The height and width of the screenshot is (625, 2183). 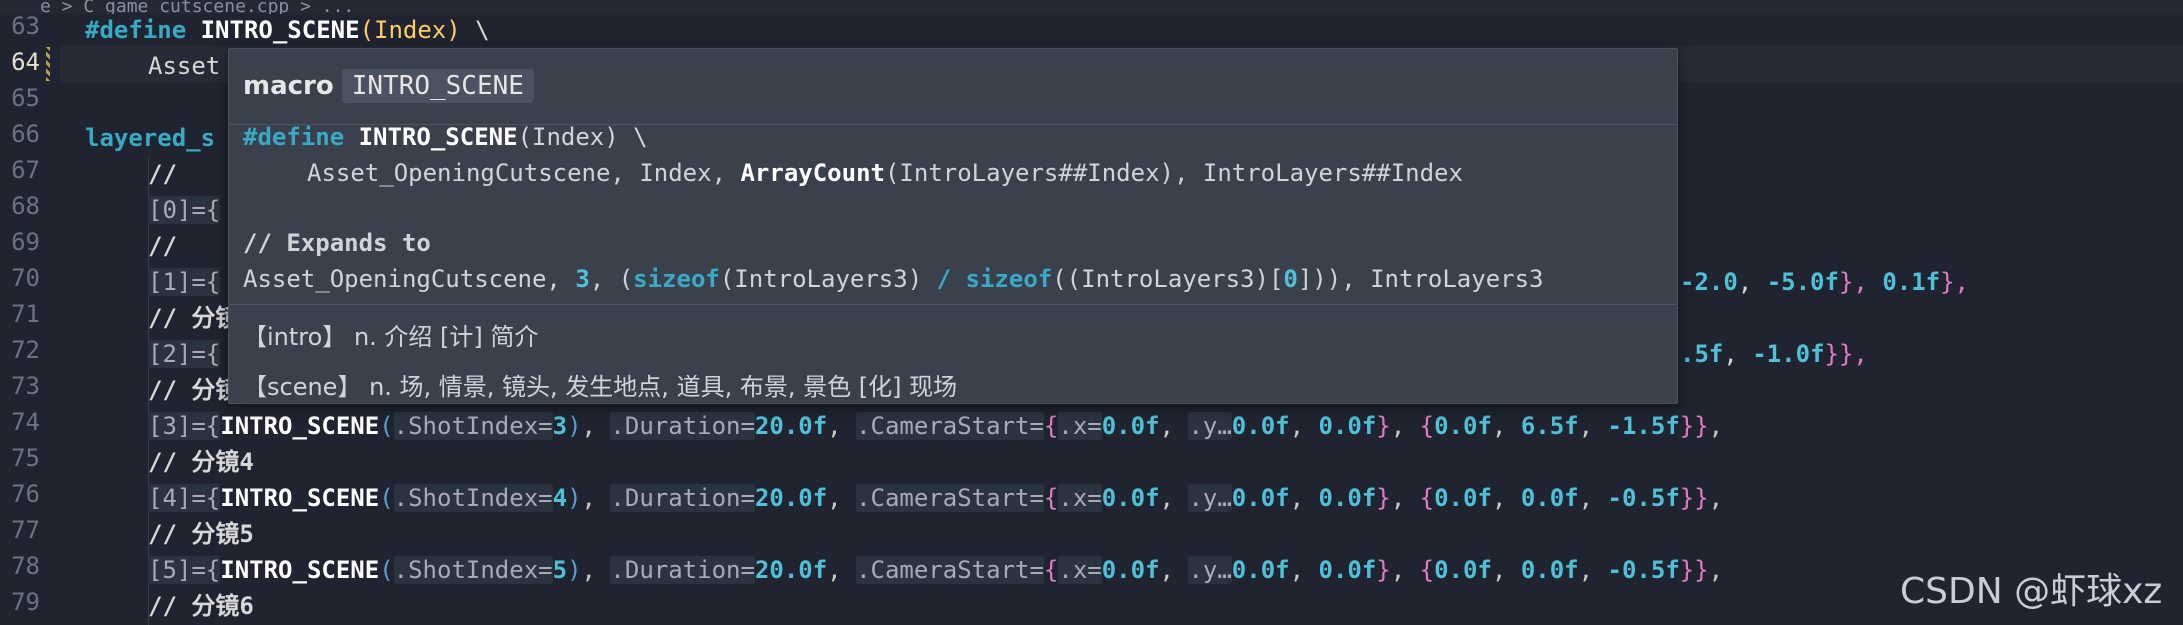 I want to click on hover-divider, so click(x=953, y=304).